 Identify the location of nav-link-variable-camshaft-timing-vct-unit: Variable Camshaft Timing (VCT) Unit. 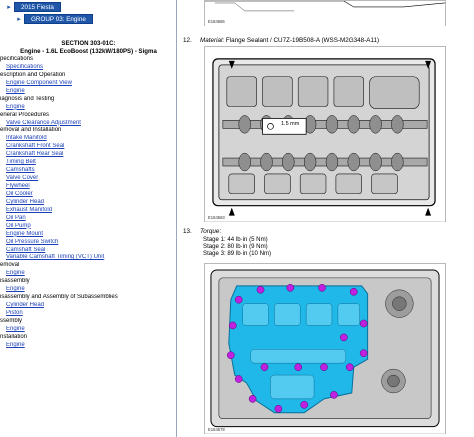
(88, 258).